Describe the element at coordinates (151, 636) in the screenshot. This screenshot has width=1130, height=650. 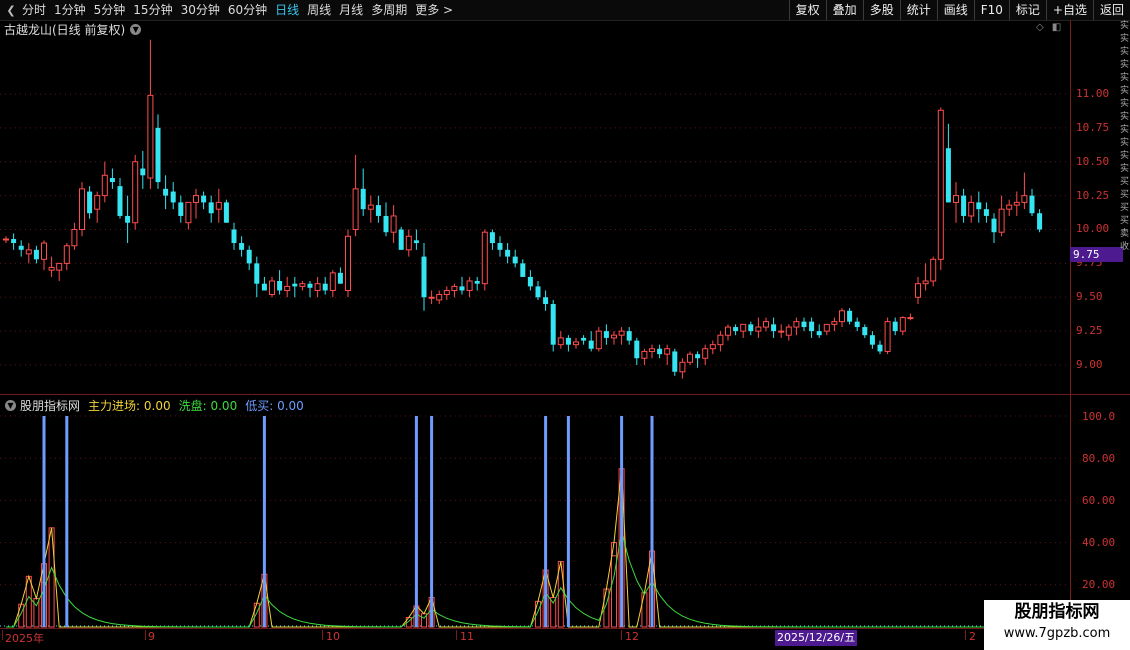
I see `date-label: 9` at that location.